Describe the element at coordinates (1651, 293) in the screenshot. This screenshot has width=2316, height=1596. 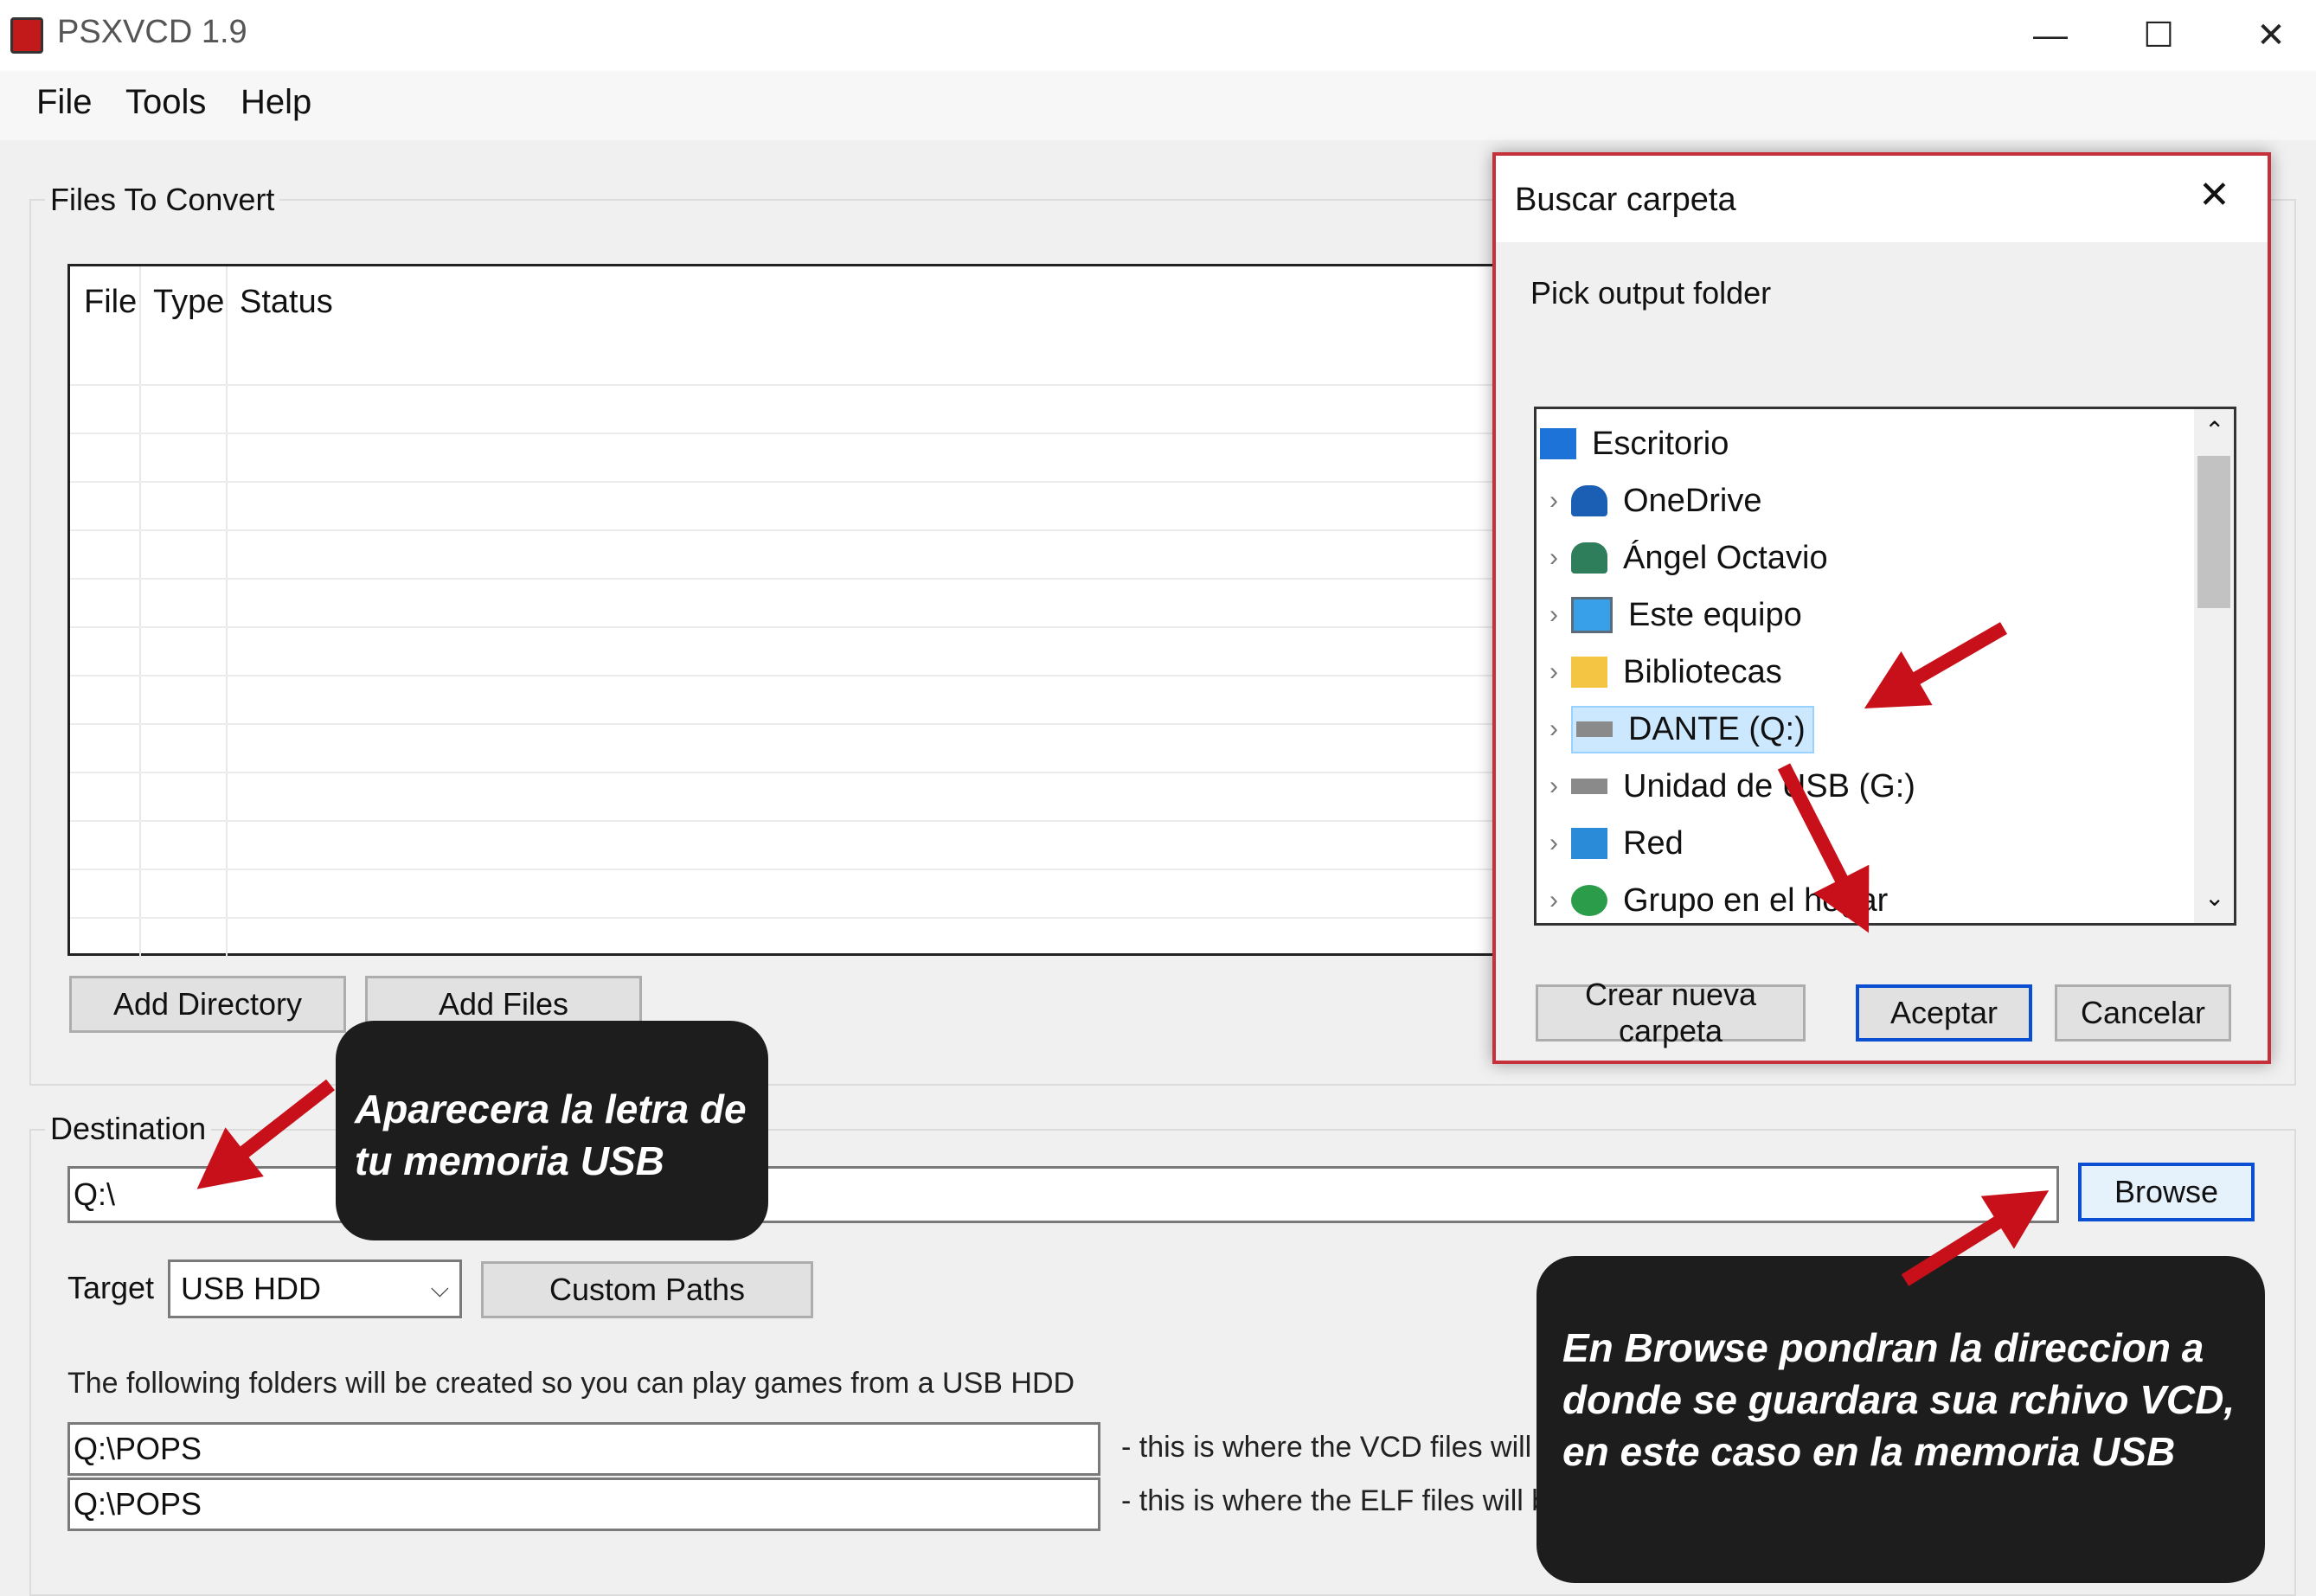
I see `dialog-prompt: Pick output folder` at that location.